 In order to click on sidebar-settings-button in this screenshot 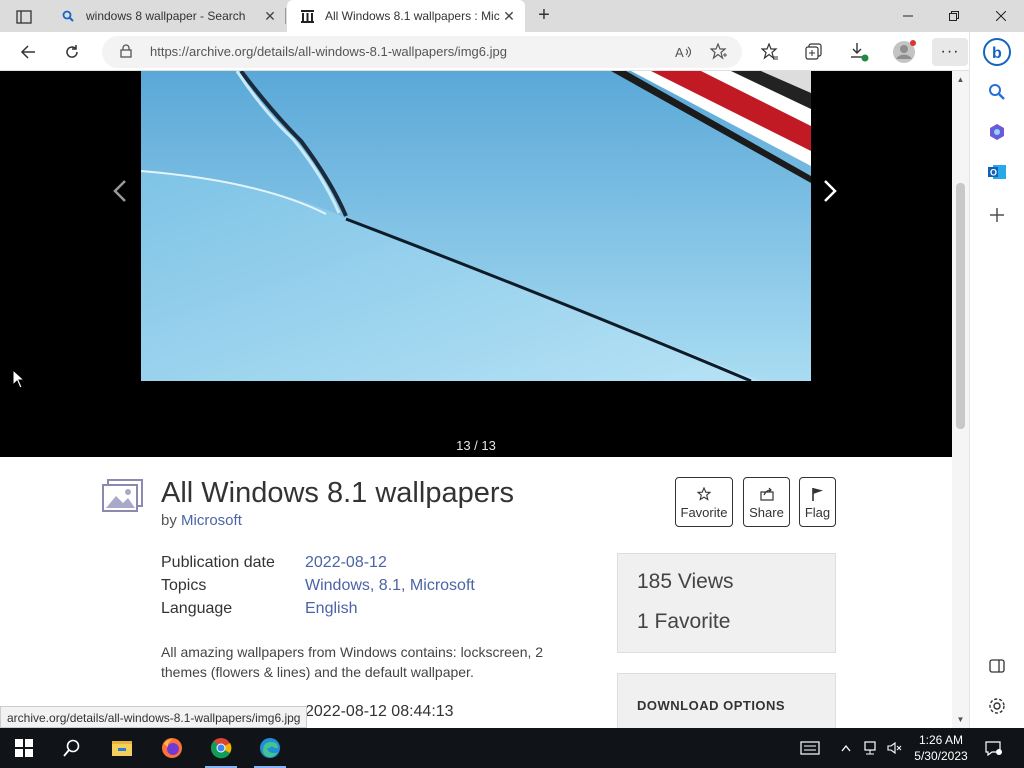, I will do `click(997, 706)`.